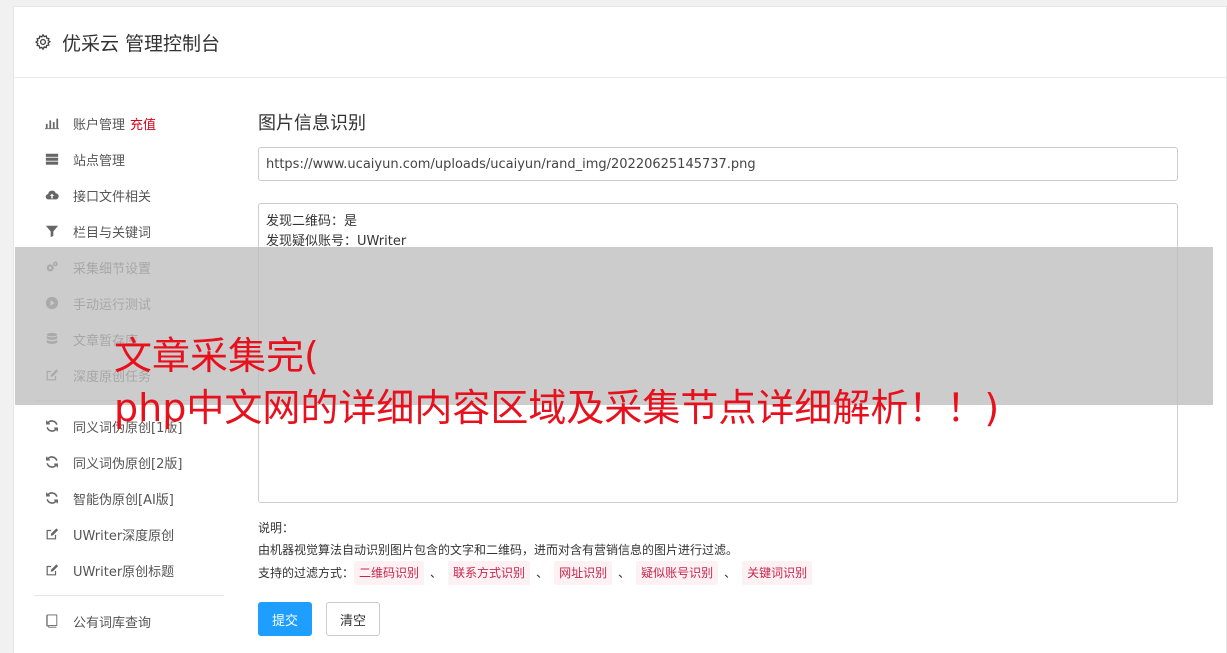 The width and height of the screenshot is (1227, 653). Describe the element at coordinates (718, 164) in the screenshot. I see `image-url-input` at that location.